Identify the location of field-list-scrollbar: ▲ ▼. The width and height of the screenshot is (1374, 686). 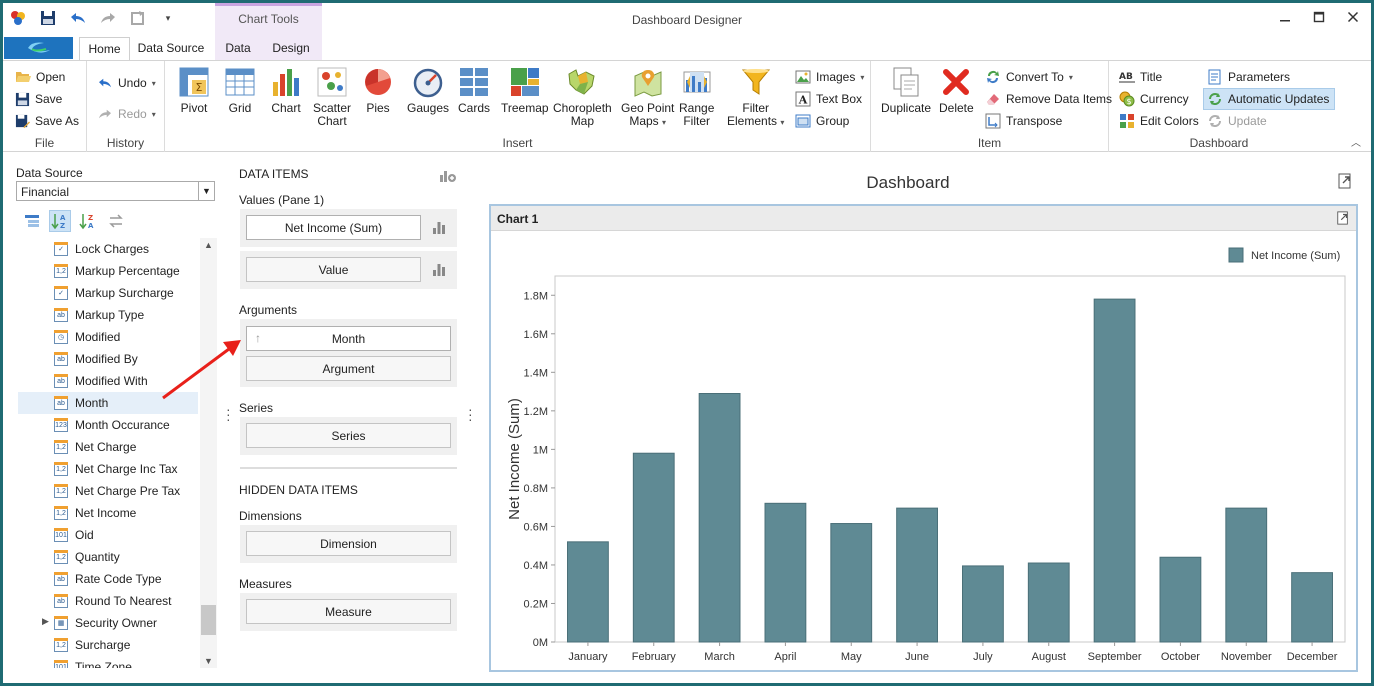
(208, 453).